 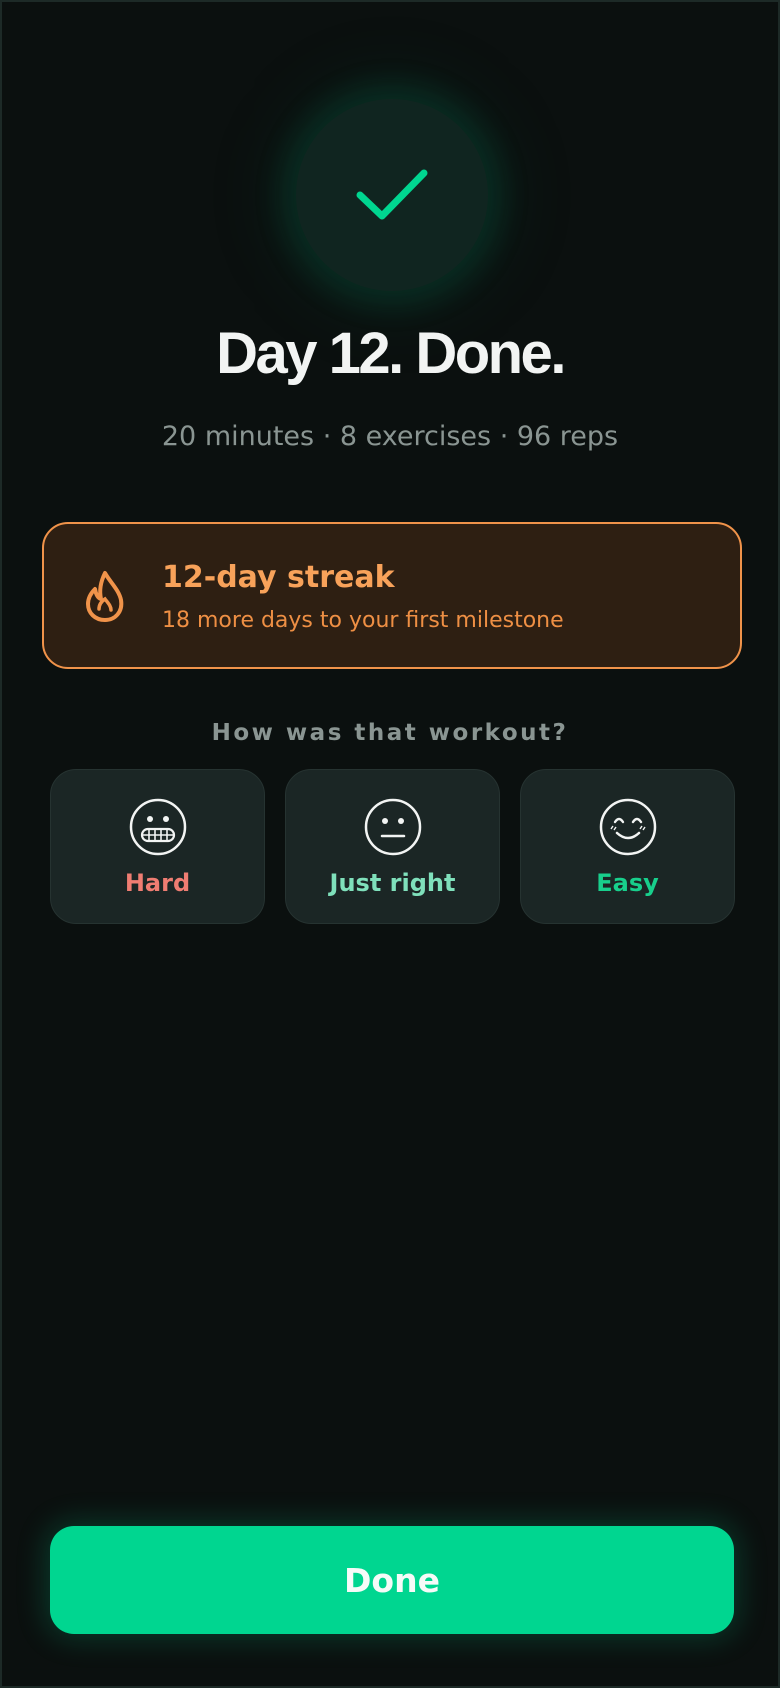 What do you see at coordinates (628, 827) in the screenshot?
I see `smiling-face-icon` at bounding box center [628, 827].